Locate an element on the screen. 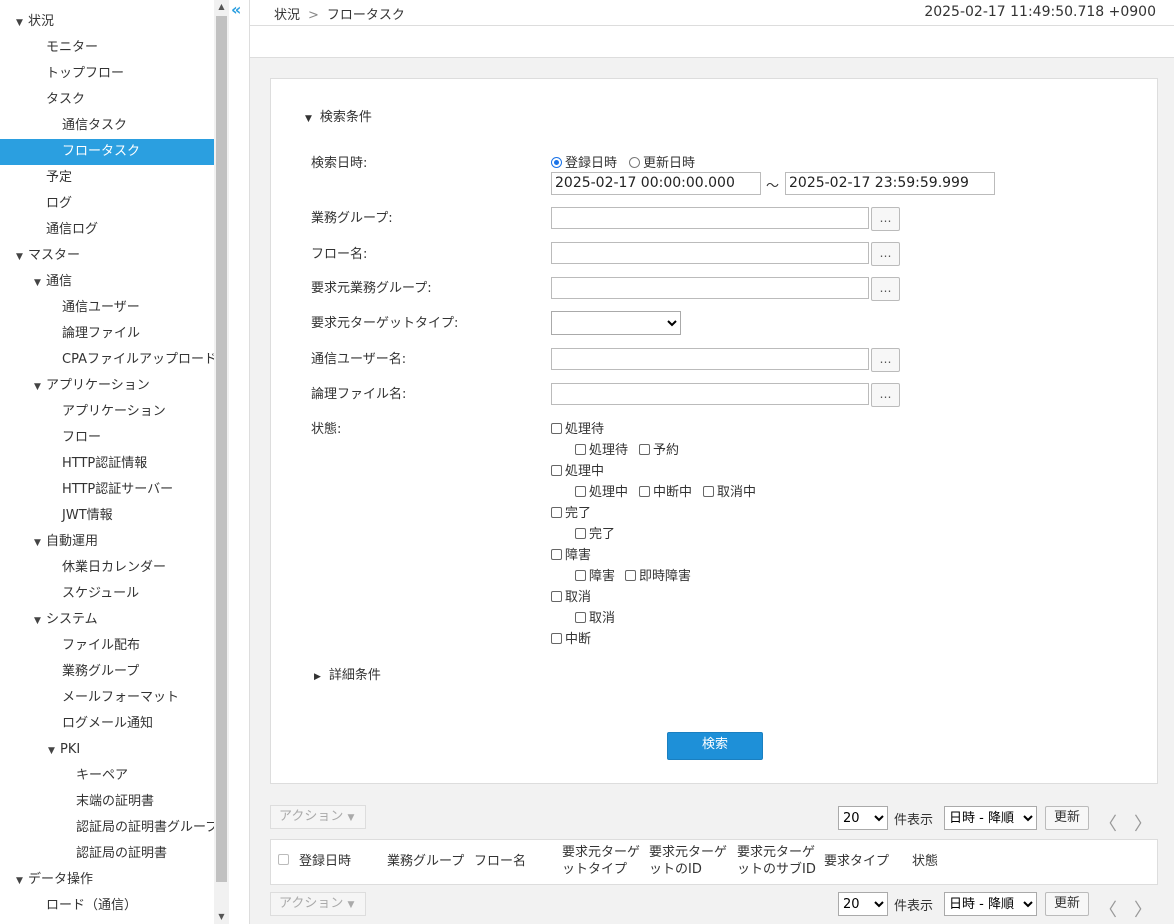  sort-select-bottom: 日時 - 降順 is located at coordinates (990, 904).